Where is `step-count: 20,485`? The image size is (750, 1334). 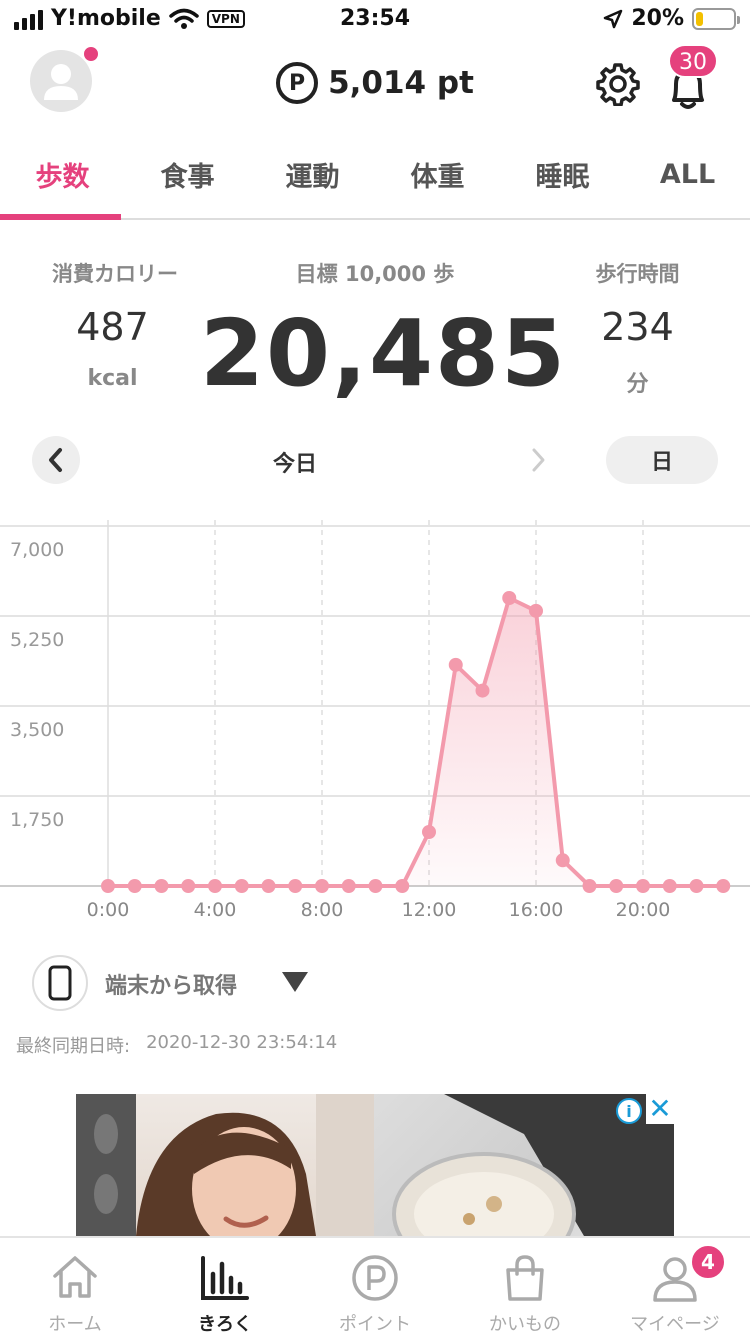
step-count: 20,485 is located at coordinates (384, 353).